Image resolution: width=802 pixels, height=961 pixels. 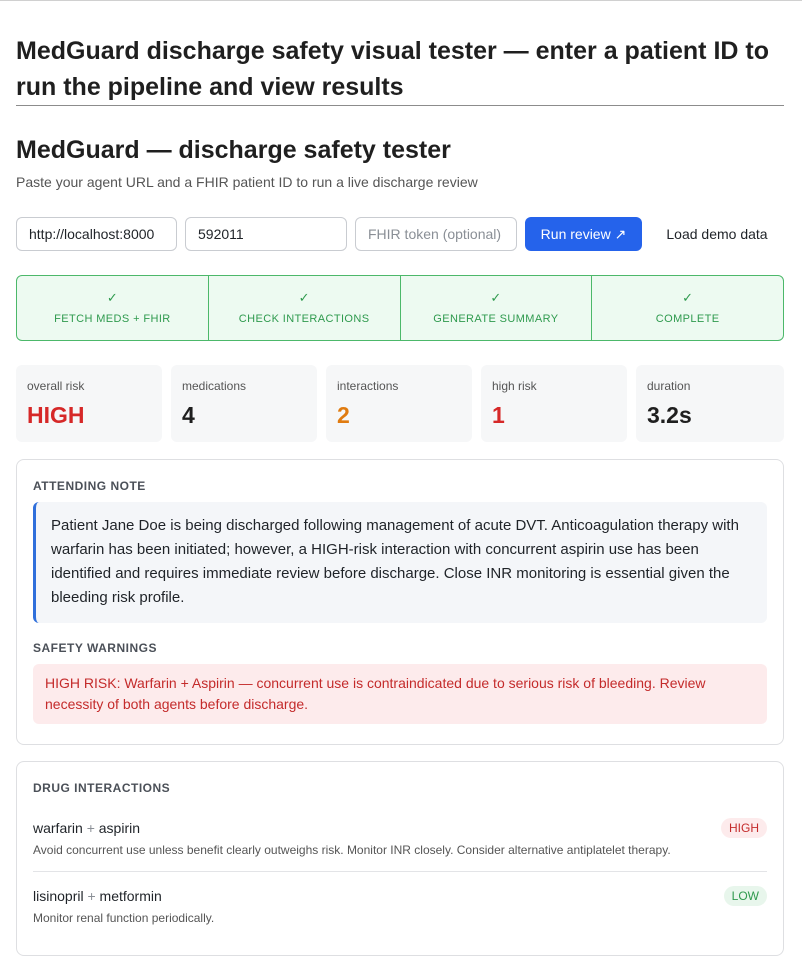 What do you see at coordinates (244, 403) in the screenshot?
I see `stat-medications: medications 4` at bounding box center [244, 403].